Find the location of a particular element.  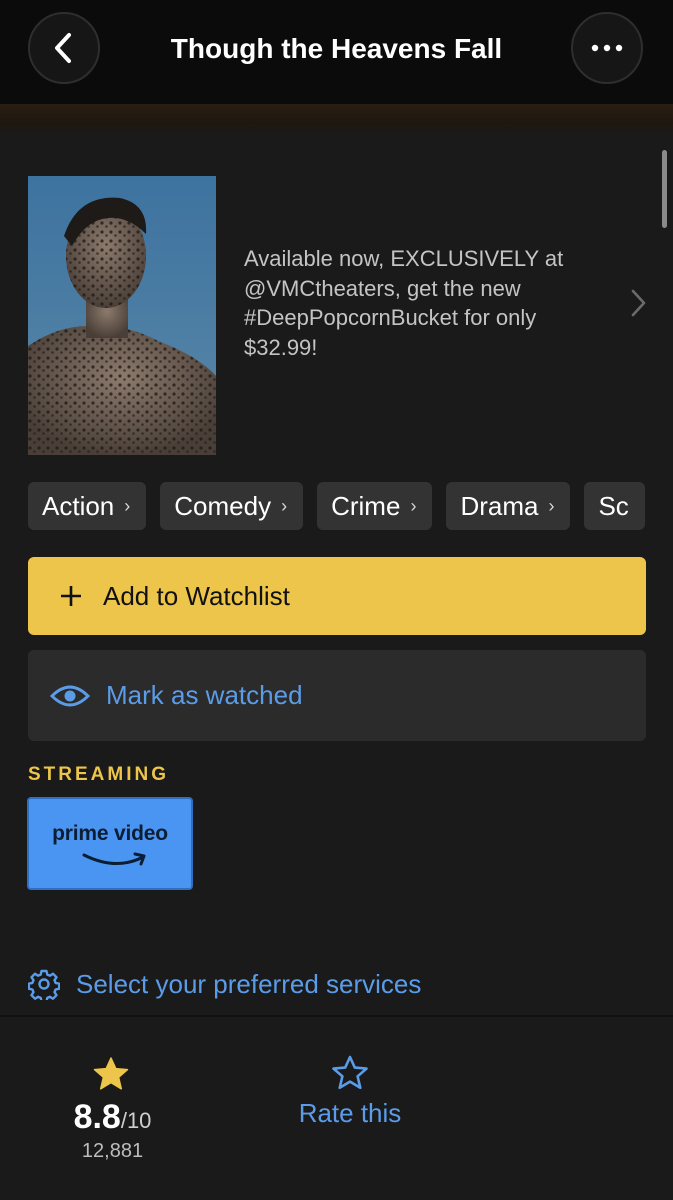

genre-label: Crime is located at coordinates (366, 505).